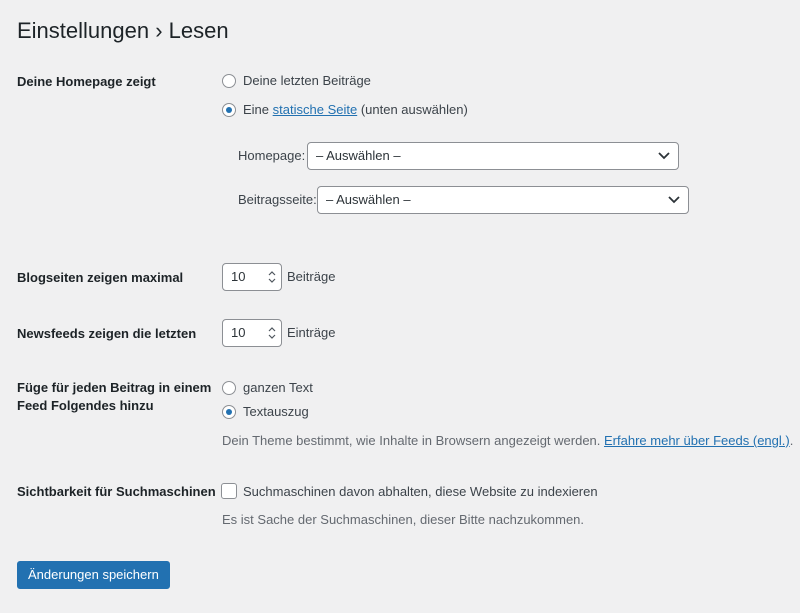 The width and height of the screenshot is (800, 613). I want to click on feed-content-label-line2: Feed Folgendes hinzu, so click(85, 405).